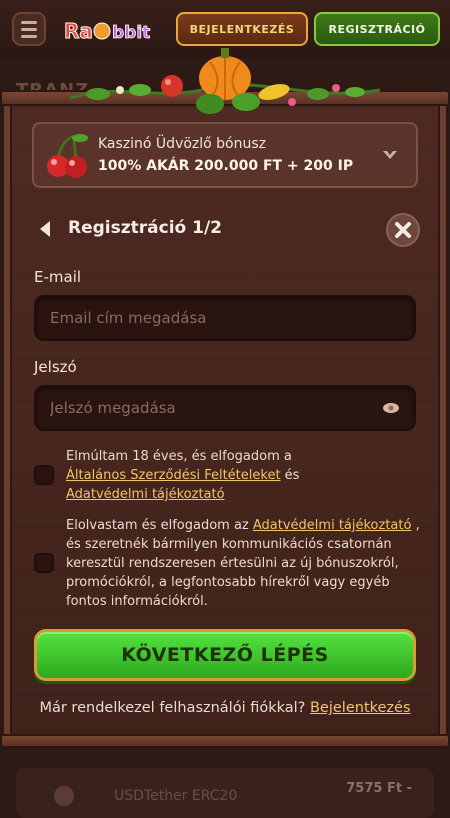  I want to click on email-field-wrapper, so click(225, 318).